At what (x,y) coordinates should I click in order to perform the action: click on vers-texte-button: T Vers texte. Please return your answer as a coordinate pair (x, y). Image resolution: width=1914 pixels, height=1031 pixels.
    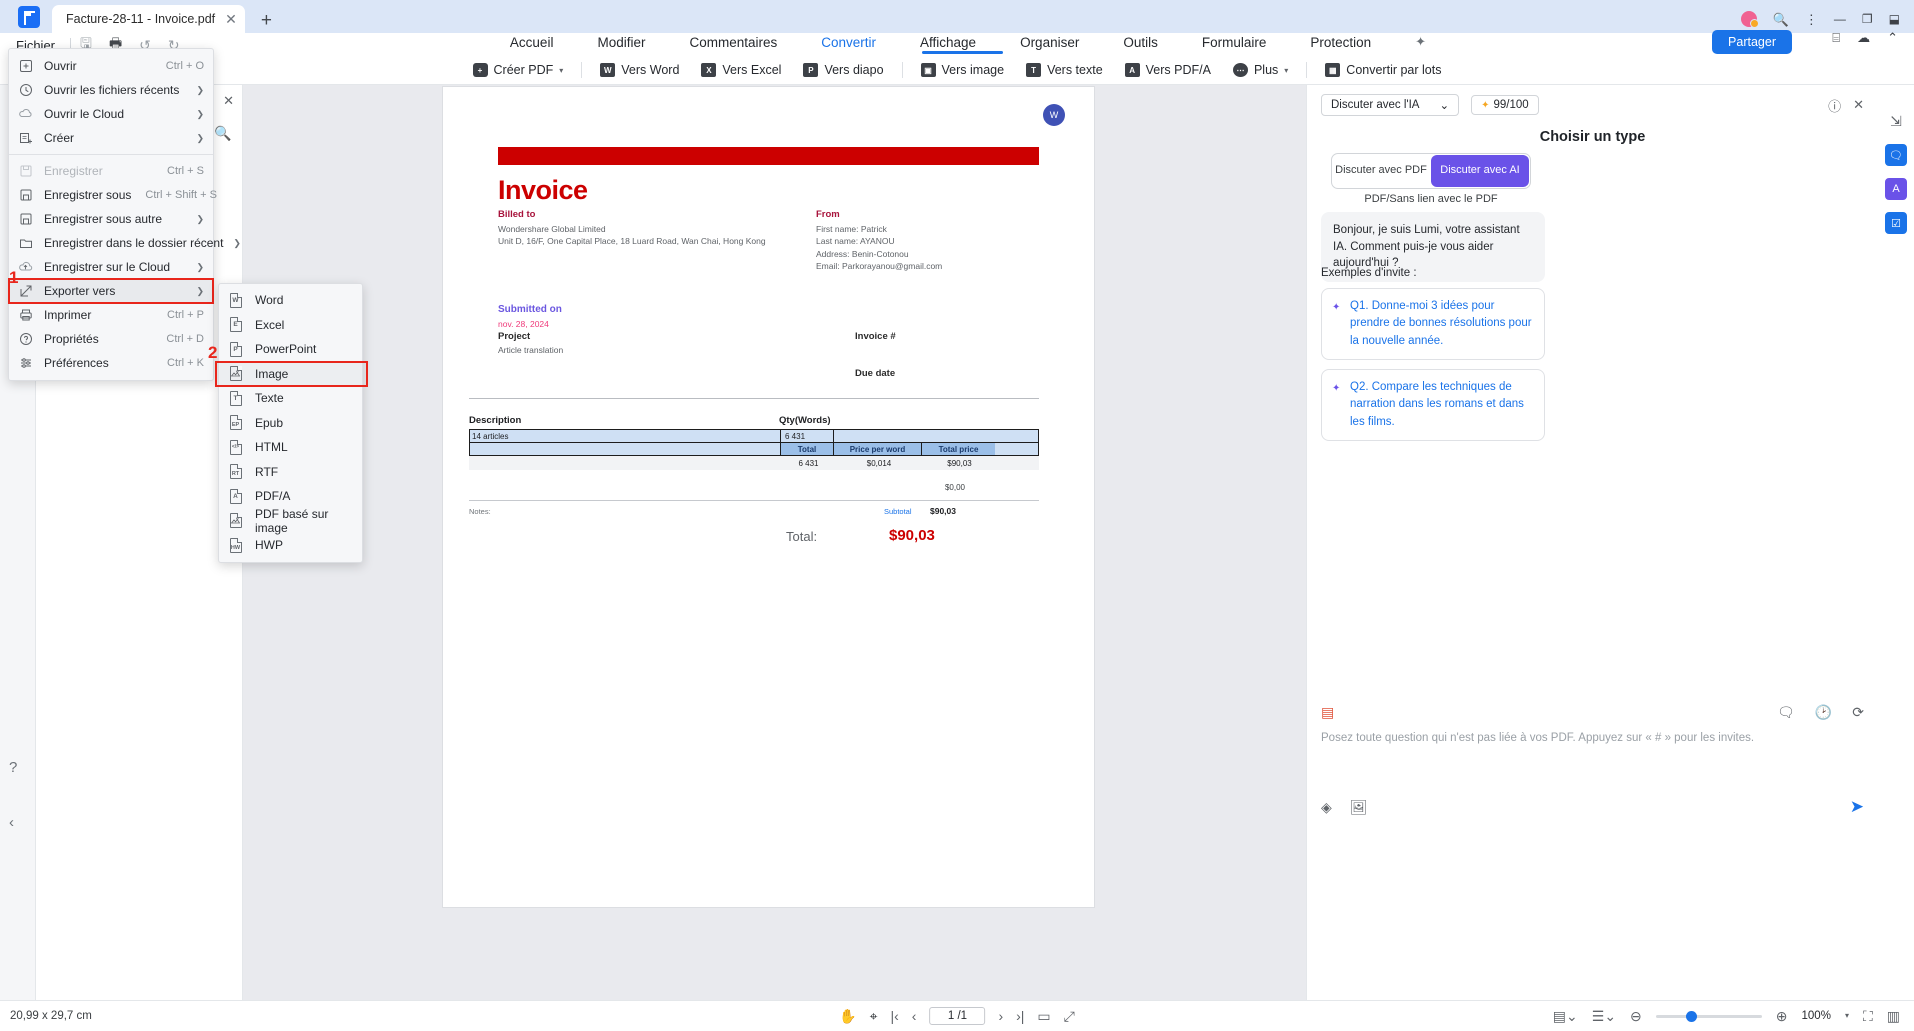
    Looking at the image, I should click on (1064, 70).